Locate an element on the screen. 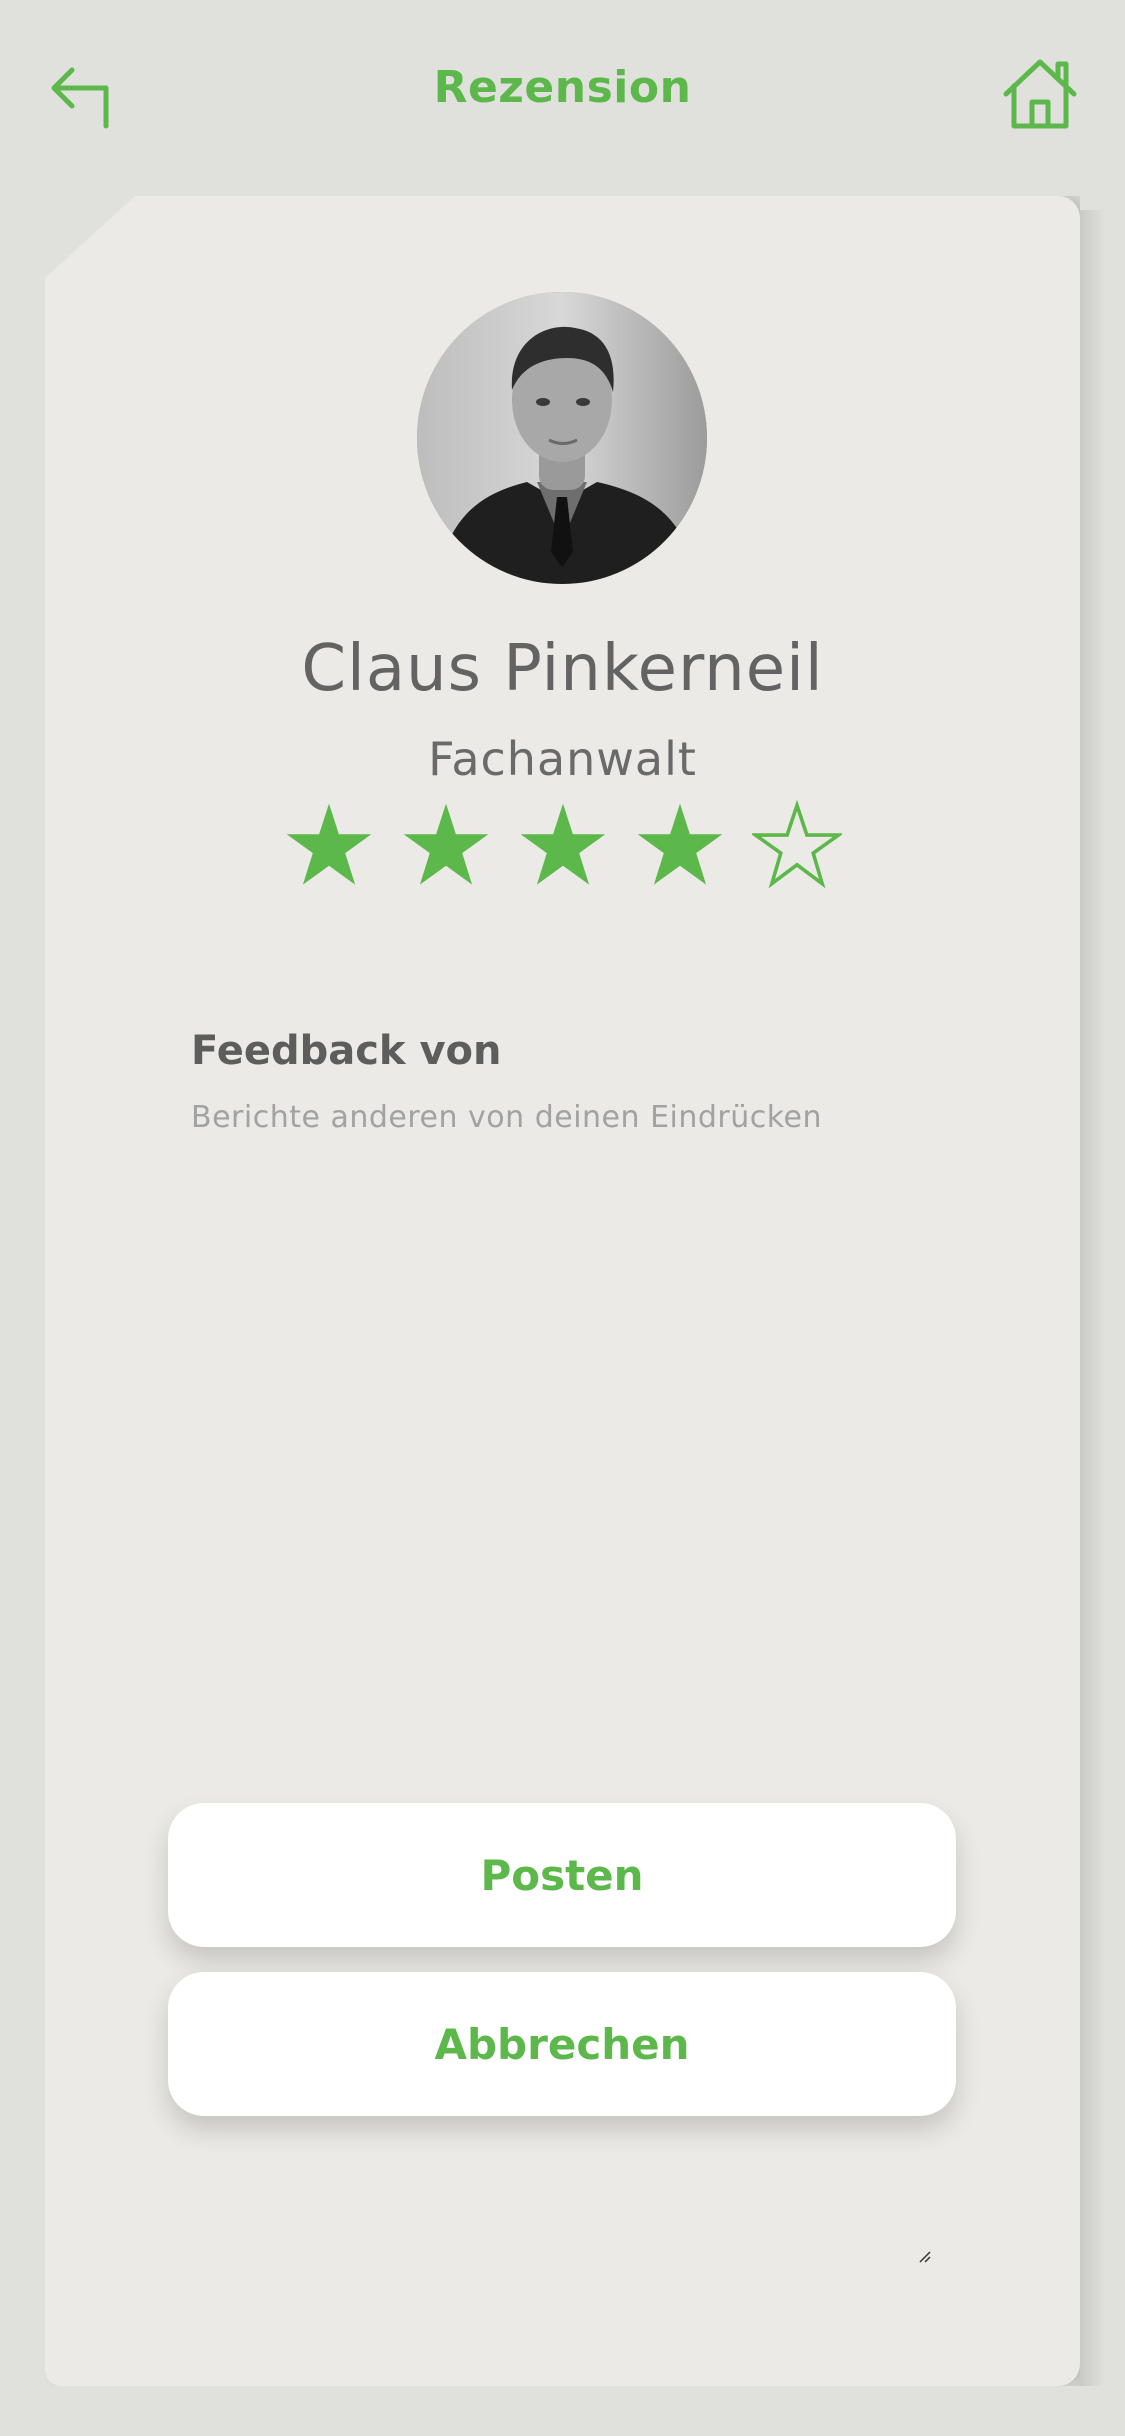  avatar is located at coordinates (562, 438).